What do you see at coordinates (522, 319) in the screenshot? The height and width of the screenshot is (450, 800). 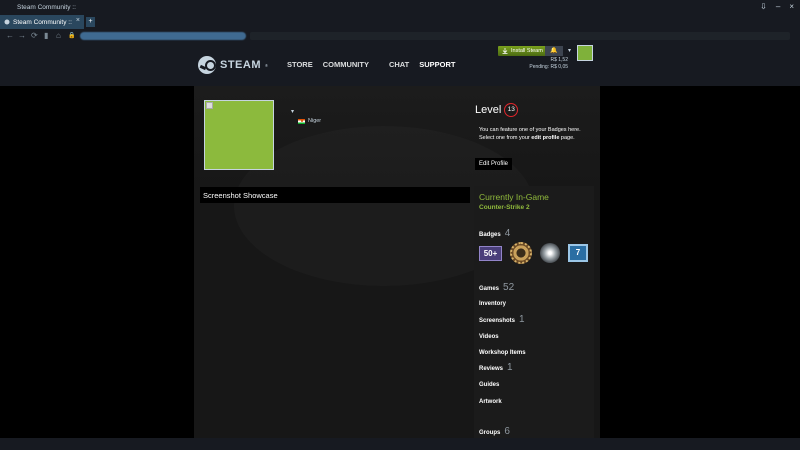 I see `screenshots-count: 1` at bounding box center [522, 319].